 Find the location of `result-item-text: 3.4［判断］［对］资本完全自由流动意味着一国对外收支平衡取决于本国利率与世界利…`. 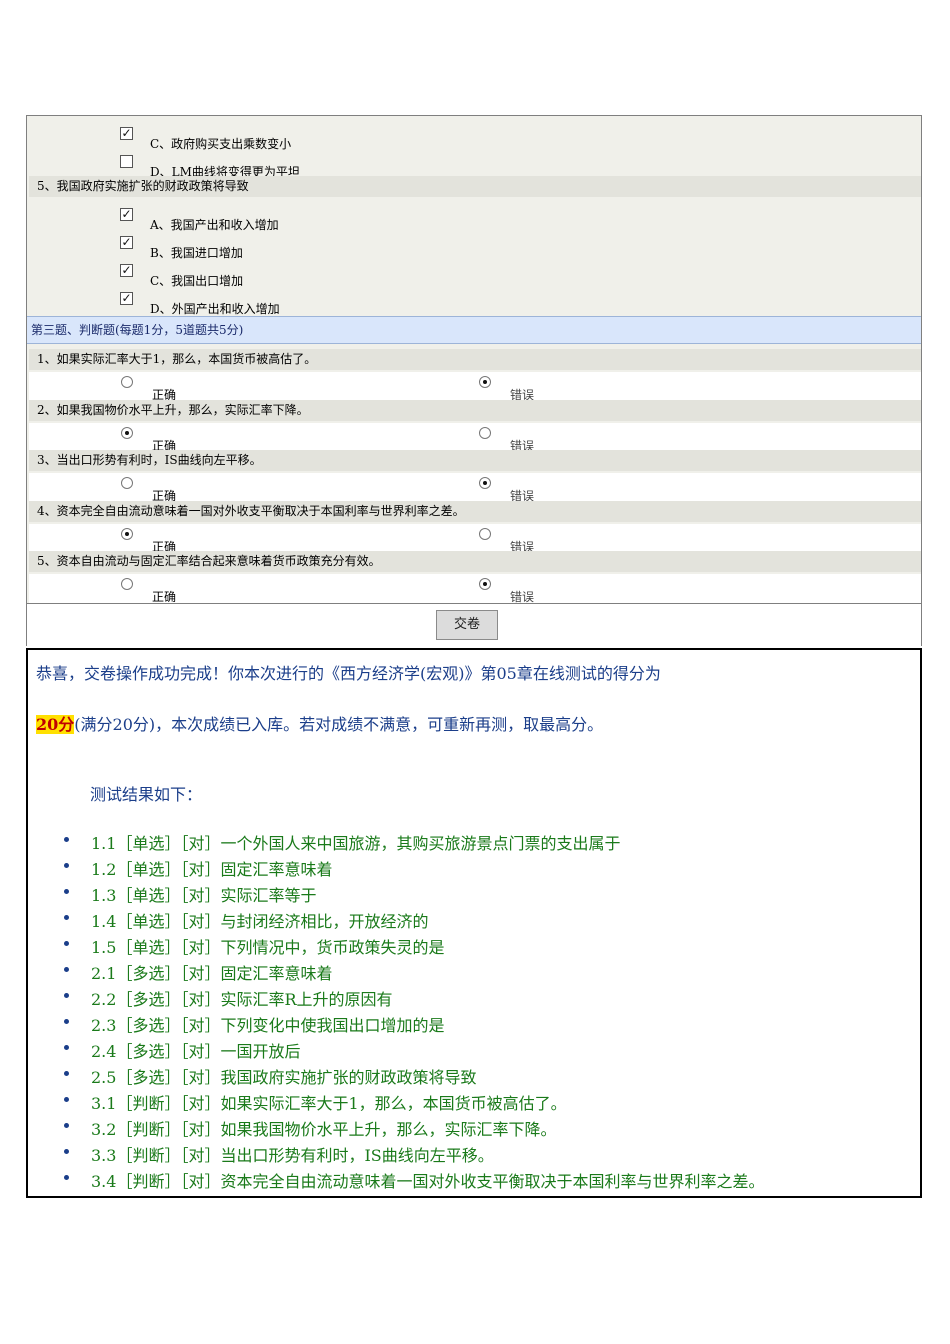

result-item-text: 3.4［判断］［对］资本完全自由流动意味着一国对外收支平衡取决于本国利率与世界利… is located at coordinates (428, 1181).